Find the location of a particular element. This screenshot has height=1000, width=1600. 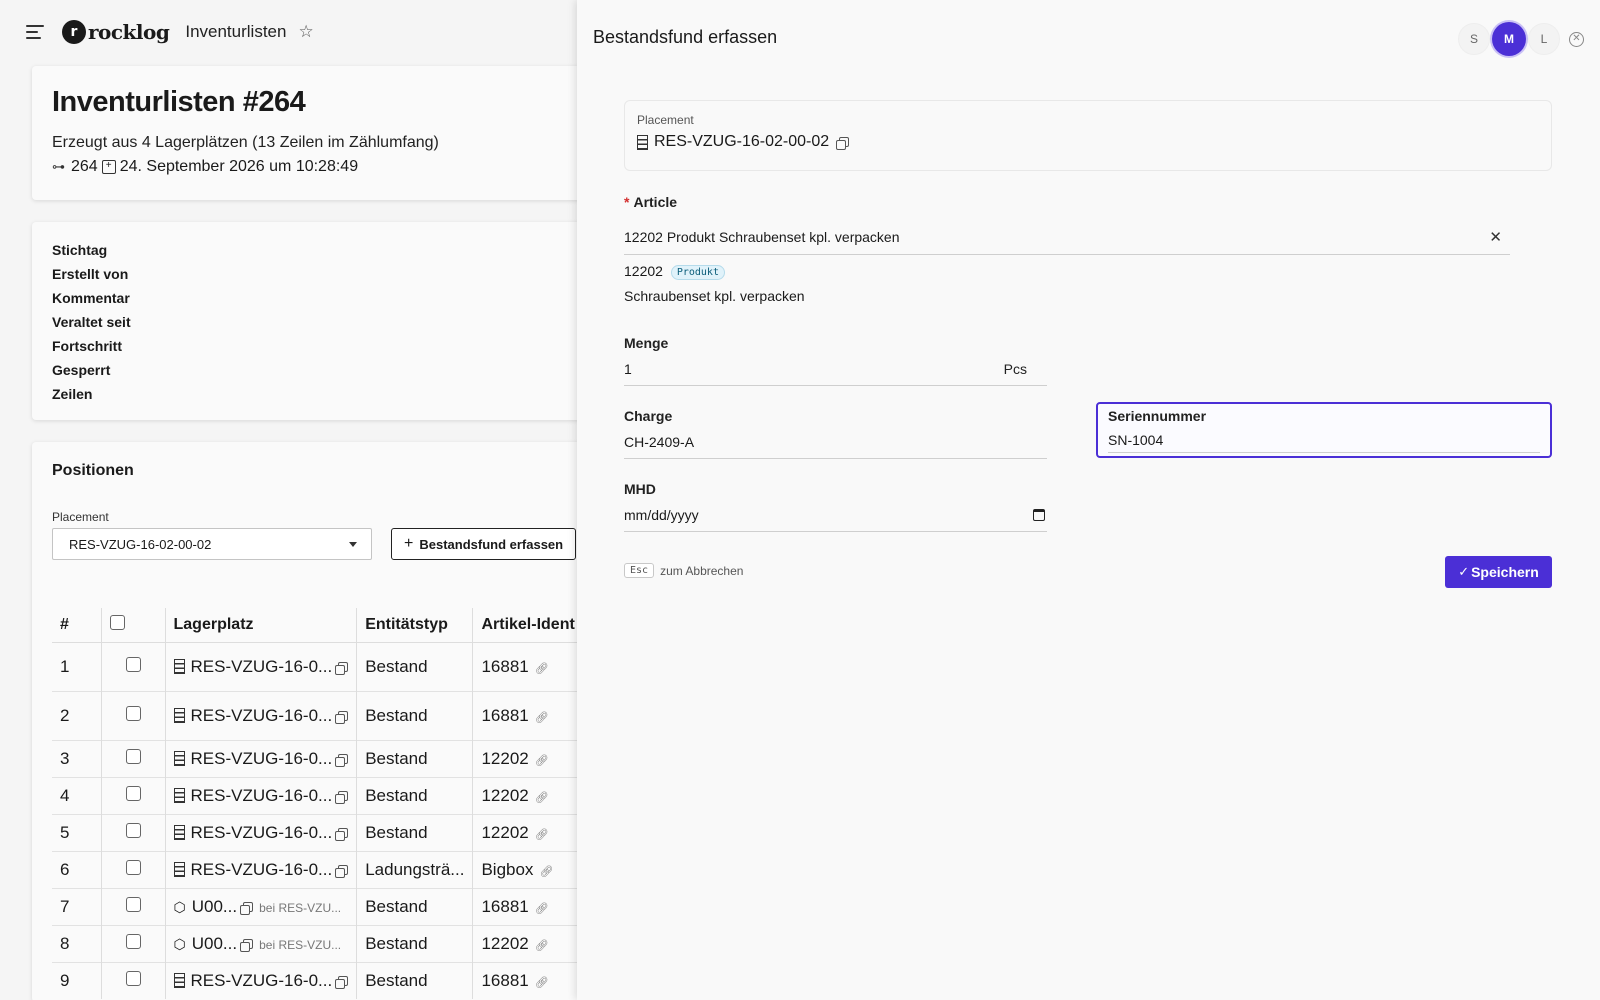

save-button: ✓ Speichern is located at coordinates (1498, 572).